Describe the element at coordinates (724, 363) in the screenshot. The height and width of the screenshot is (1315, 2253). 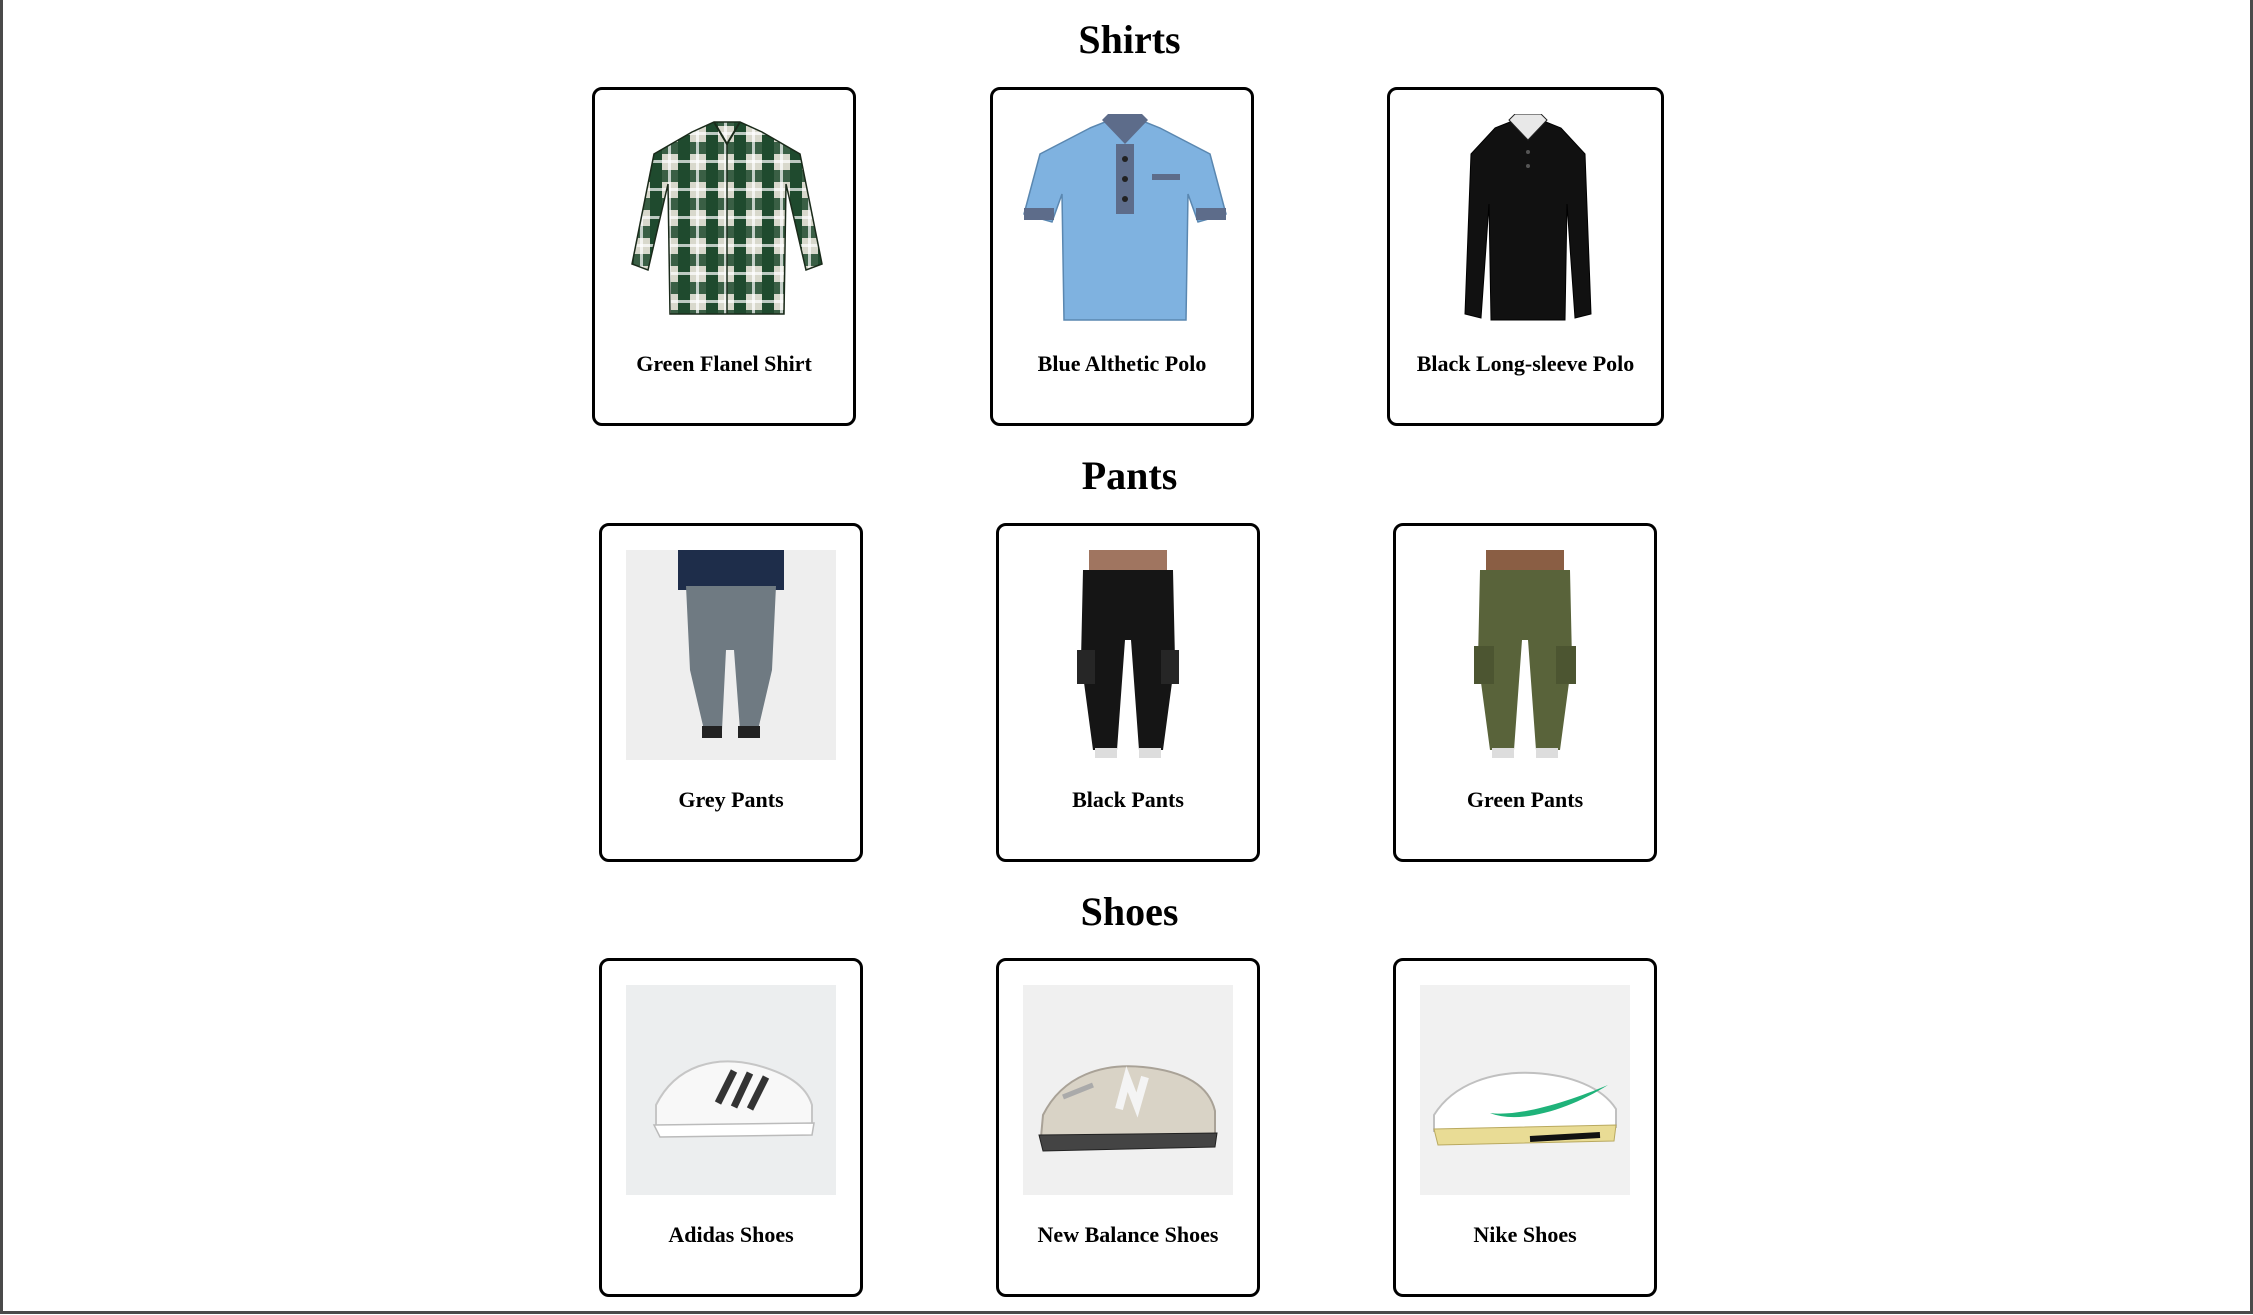
I see `product-label: Green Flanel Shirt` at that location.